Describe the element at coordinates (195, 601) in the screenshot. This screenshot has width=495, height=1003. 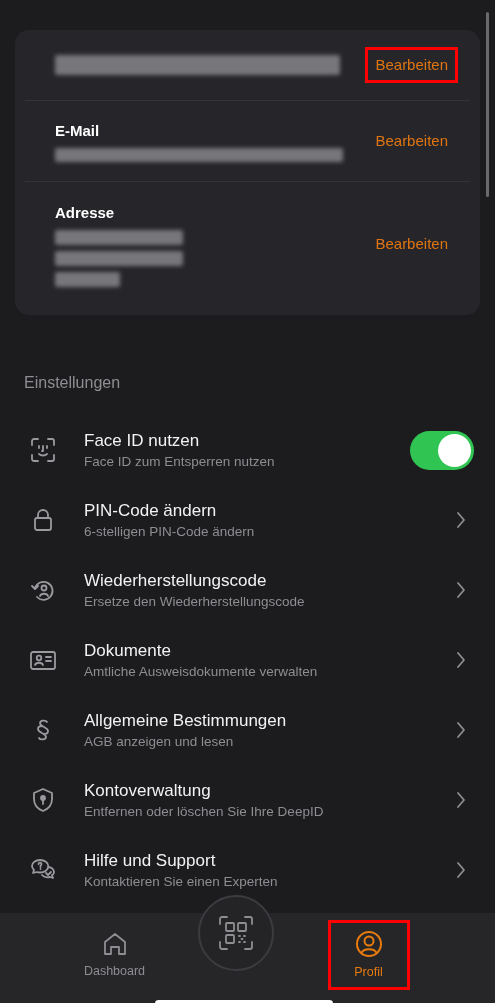
I see `row-subtitle: Ersetze den Wiederherstellungscode` at that location.